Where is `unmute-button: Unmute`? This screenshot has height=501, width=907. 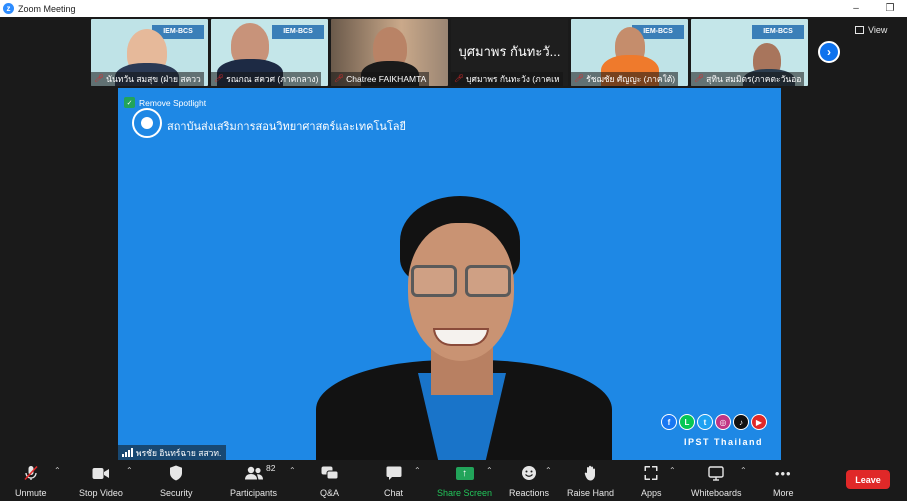
unmute-button: Unmute is located at coordinates (31, 481).